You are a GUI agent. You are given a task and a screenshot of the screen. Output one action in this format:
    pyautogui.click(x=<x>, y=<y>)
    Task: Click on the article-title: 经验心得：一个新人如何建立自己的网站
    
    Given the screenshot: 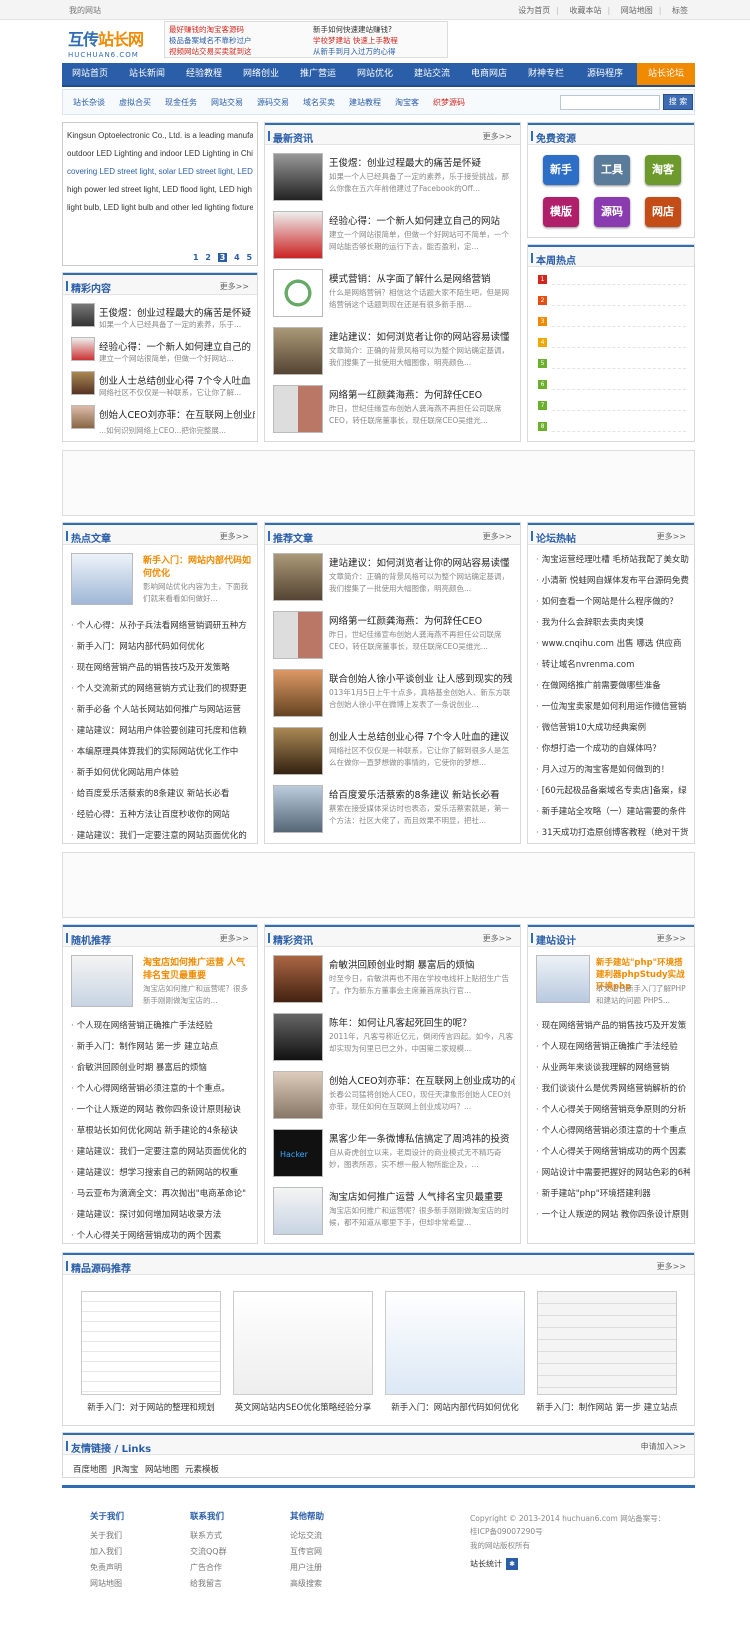 What is the action you would take?
    pyautogui.click(x=422, y=220)
    